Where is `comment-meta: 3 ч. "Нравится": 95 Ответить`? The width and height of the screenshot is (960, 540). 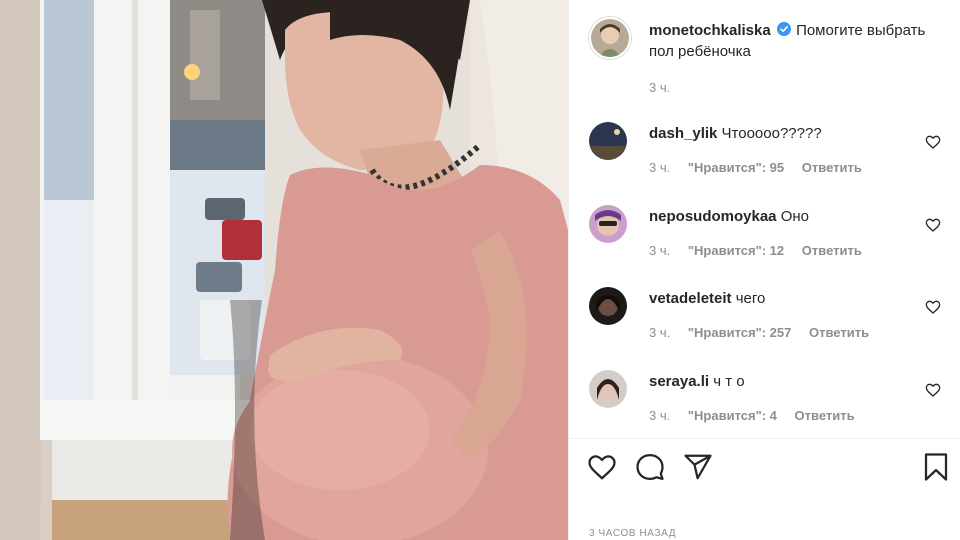 comment-meta: 3 ч. "Нравится": 95 Ответить is located at coordinates (762, 167).